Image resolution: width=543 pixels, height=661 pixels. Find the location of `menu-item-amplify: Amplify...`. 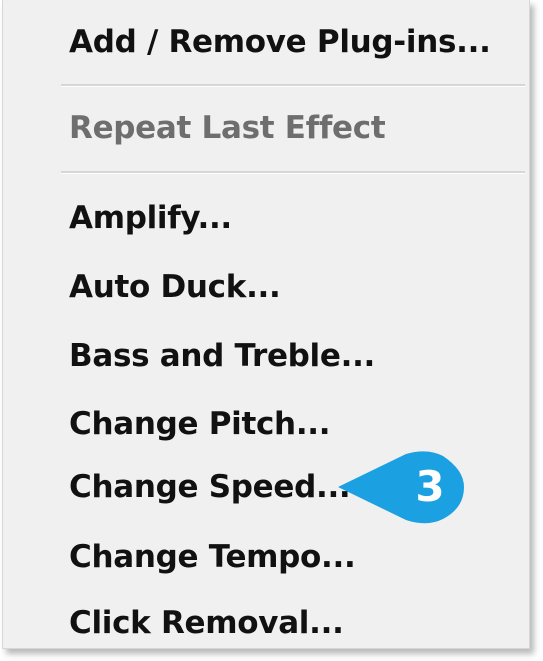

menu-item-amplify: Amplify... is located at coordinates (150, 218).